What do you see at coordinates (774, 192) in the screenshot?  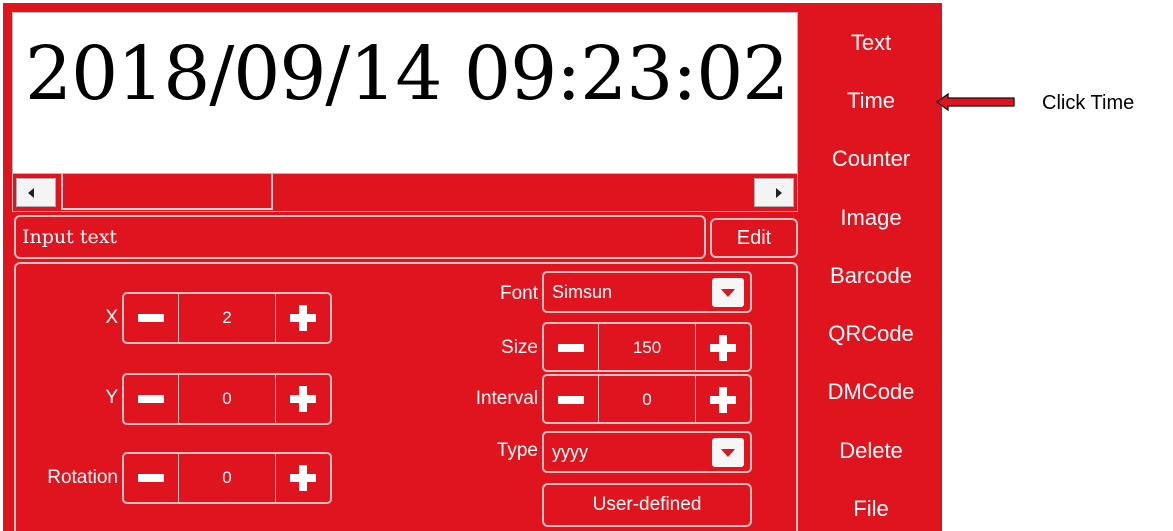 I see `scroll-right-button` at bounding box center [774, 192].